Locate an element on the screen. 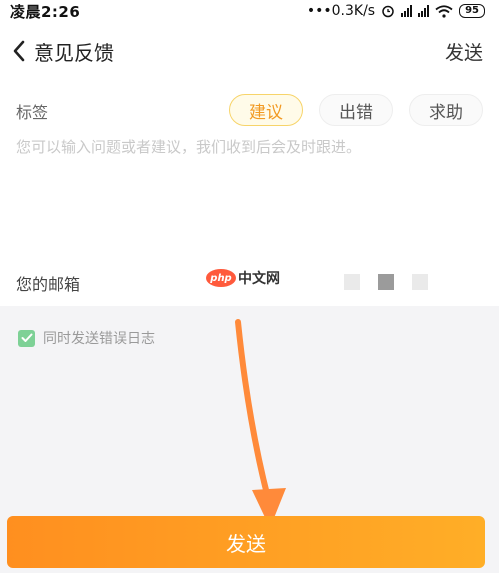 The width and height of the screenshot is (499, 573). tag-label: 标签 is located at coordinates (32, 112).